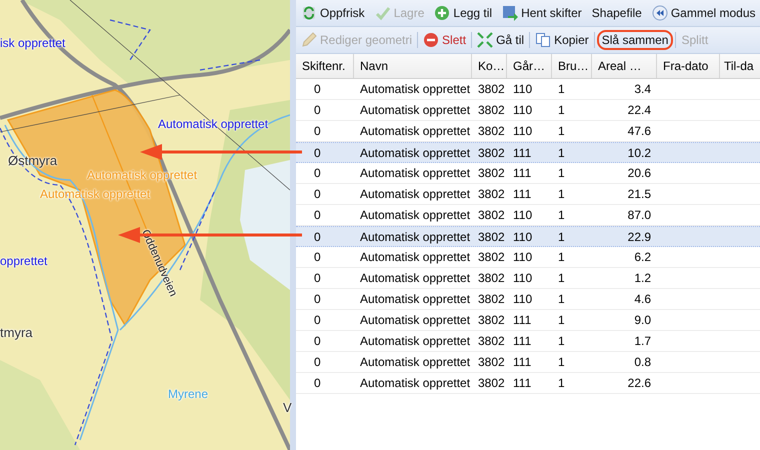 This screenshot has height=450, width=760. I want to click on map-label: V, so click(287, 407).